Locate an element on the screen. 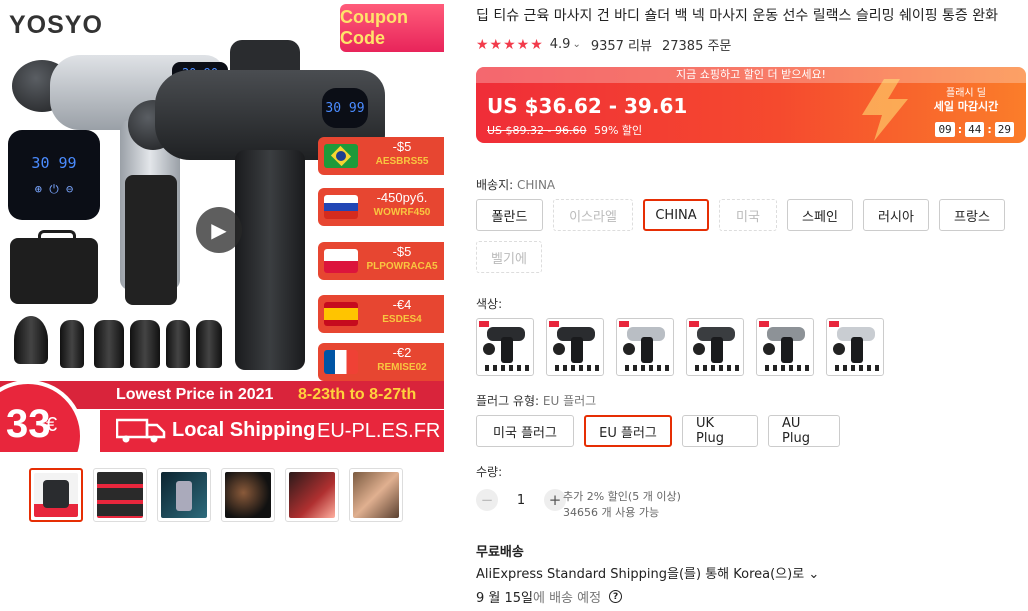 The image size is (1028, 611). coupon-flag-poland: -$5 PLPOWRACA5 is located at coordinates (381, 261).